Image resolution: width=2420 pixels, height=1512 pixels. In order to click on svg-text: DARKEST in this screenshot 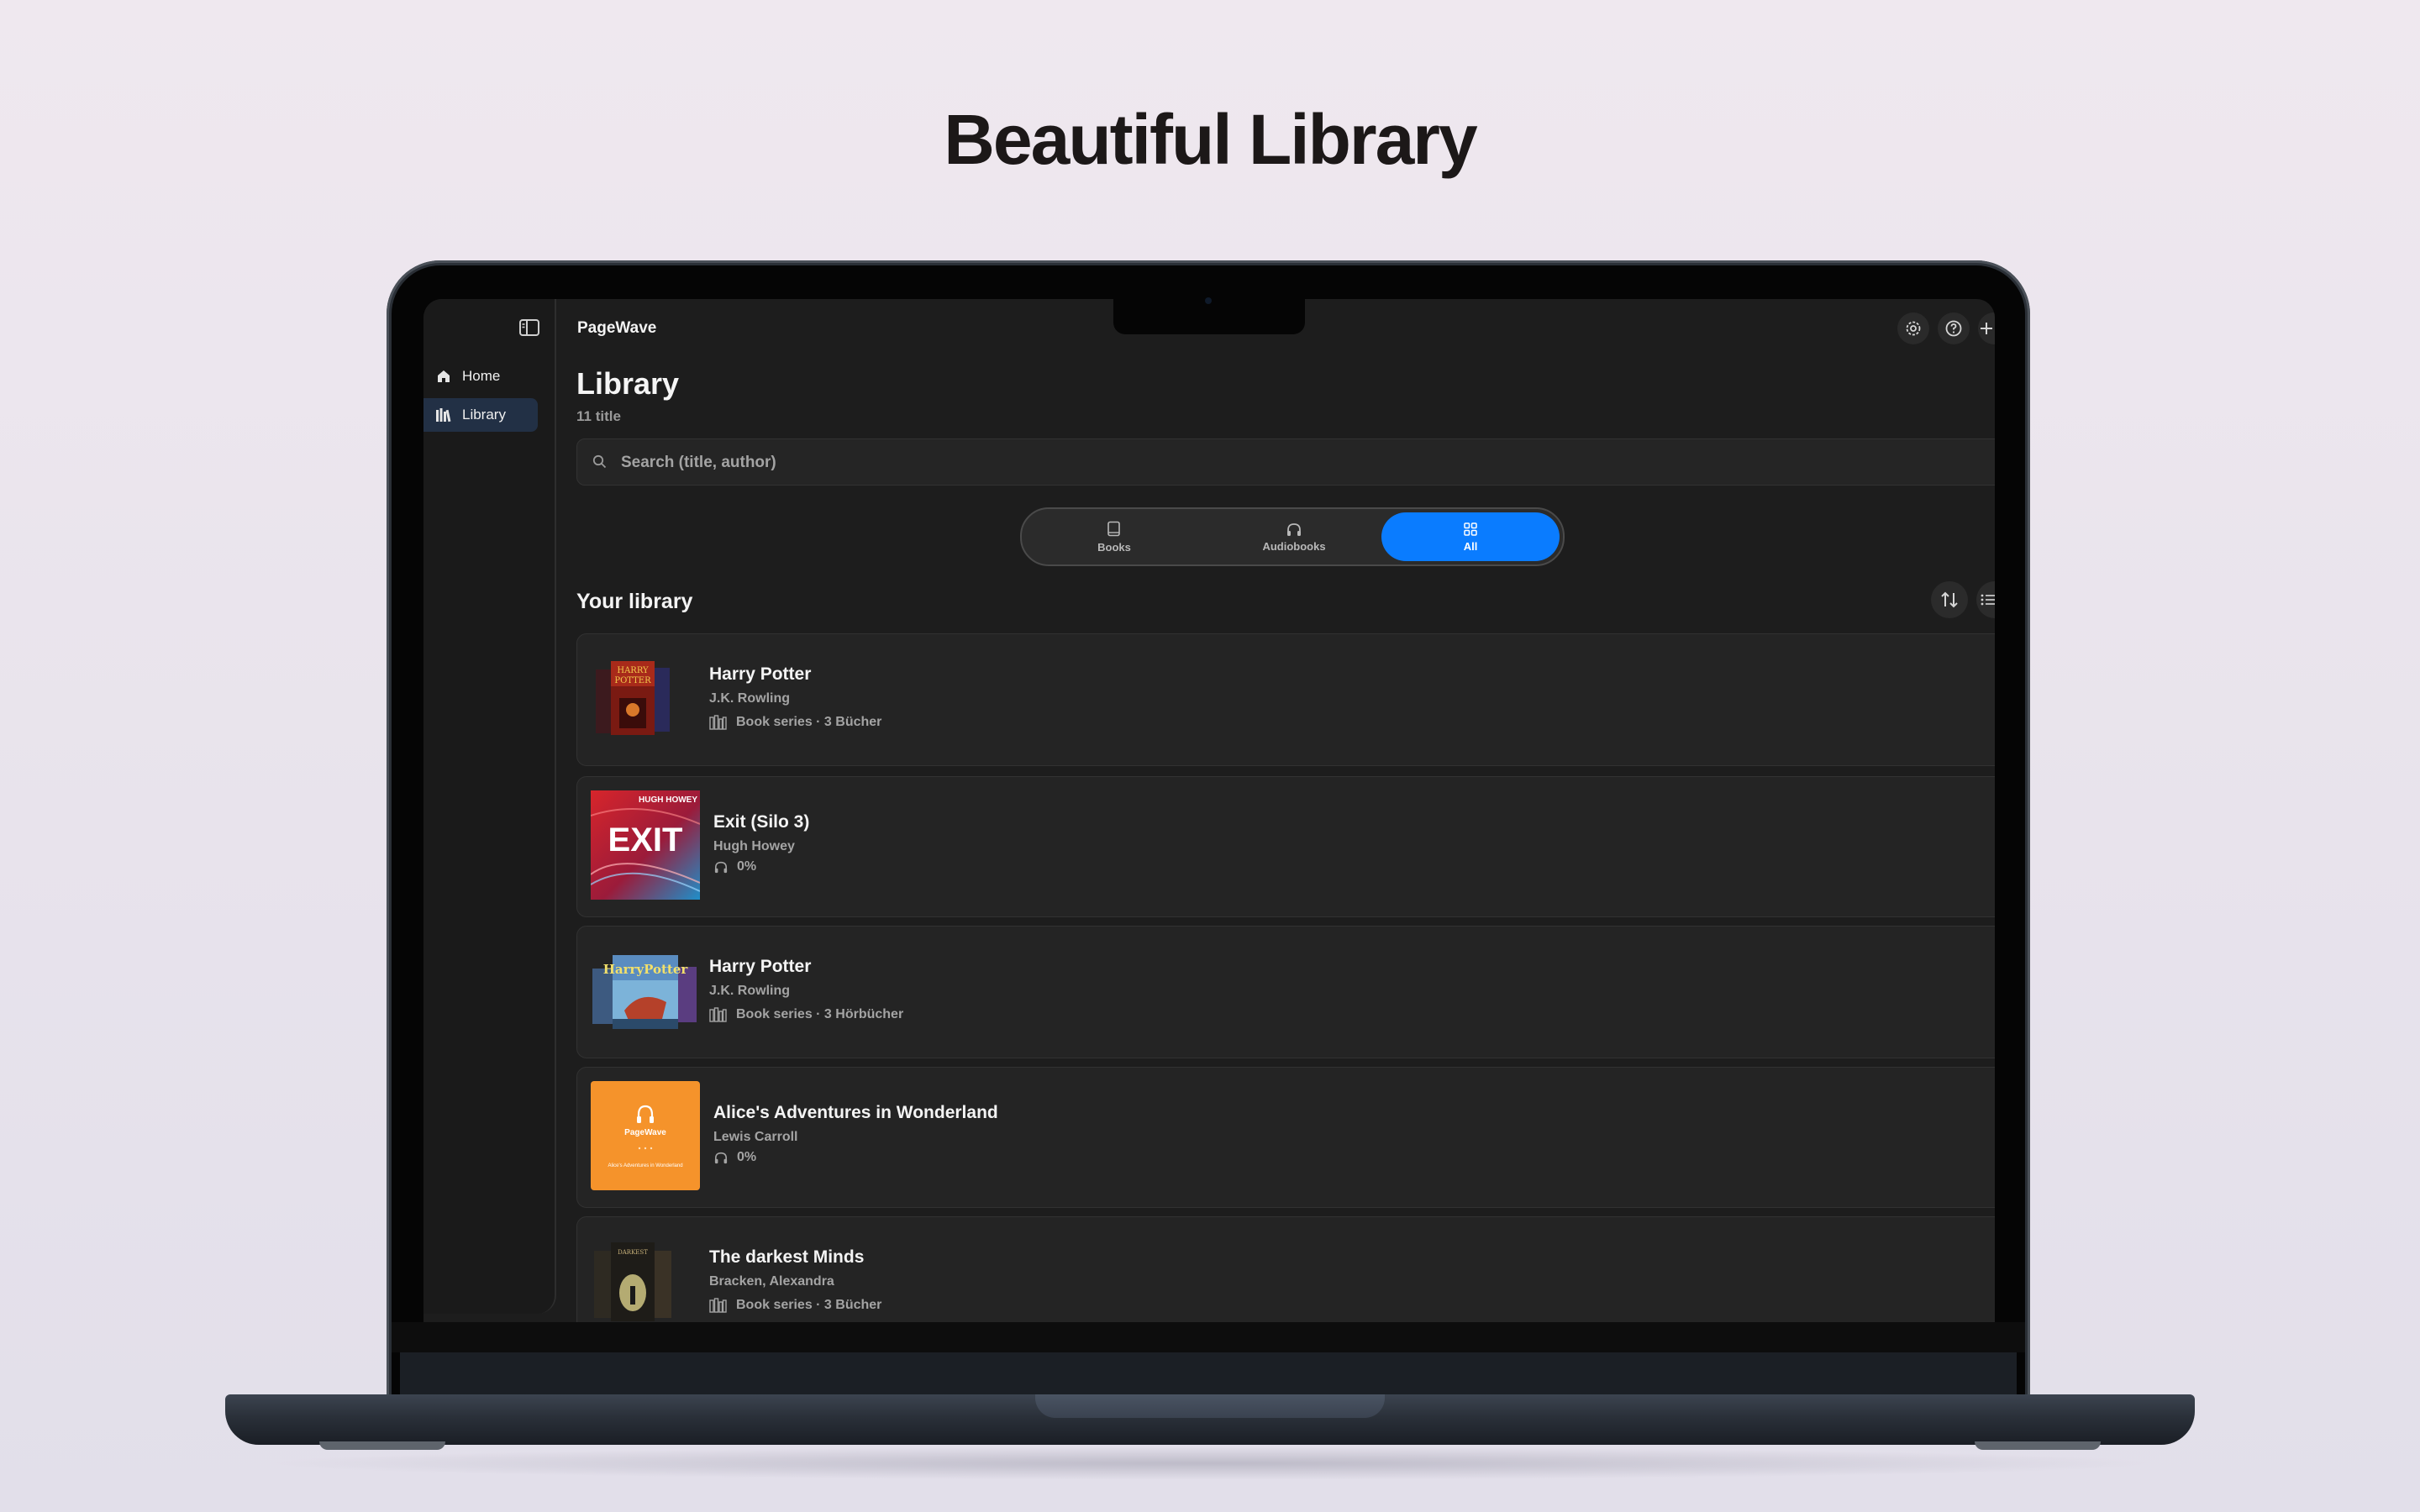, I will do `click(633, 1252)`.